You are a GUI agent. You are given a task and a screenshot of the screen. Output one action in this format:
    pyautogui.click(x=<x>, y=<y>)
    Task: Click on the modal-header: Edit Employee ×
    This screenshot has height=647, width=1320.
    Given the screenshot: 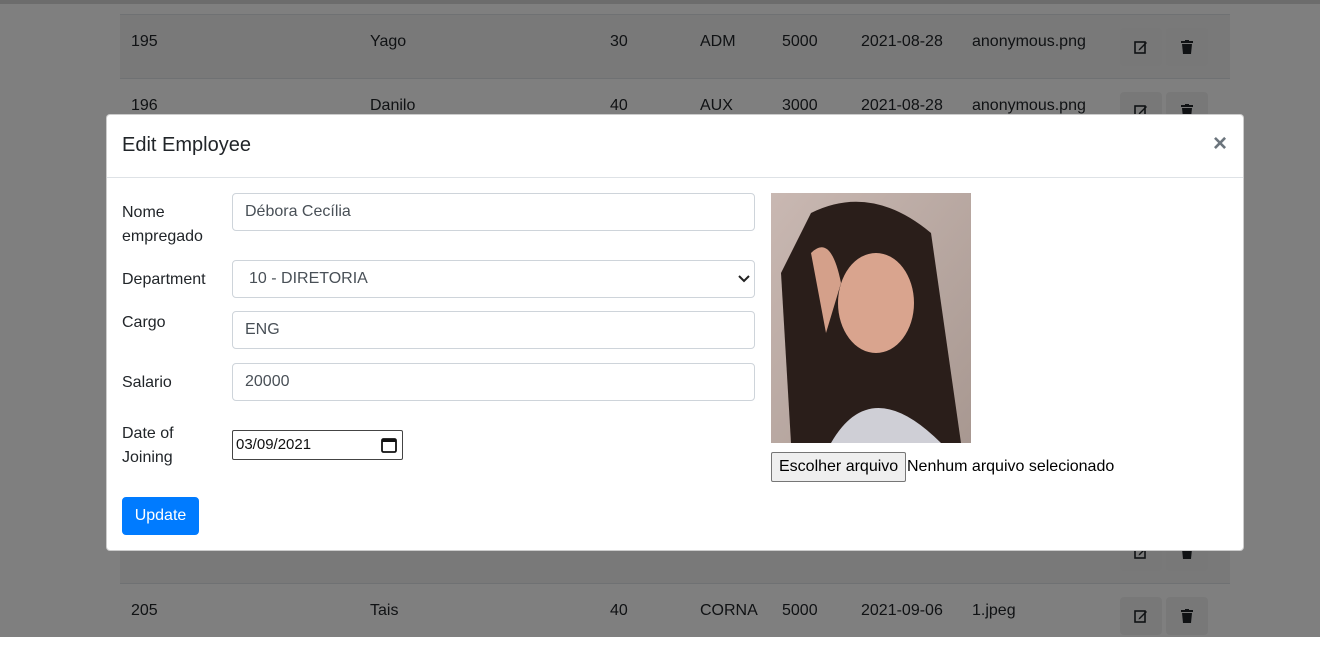 What is the action you would take?
    pyautogui.click(x=675, y=146)
    